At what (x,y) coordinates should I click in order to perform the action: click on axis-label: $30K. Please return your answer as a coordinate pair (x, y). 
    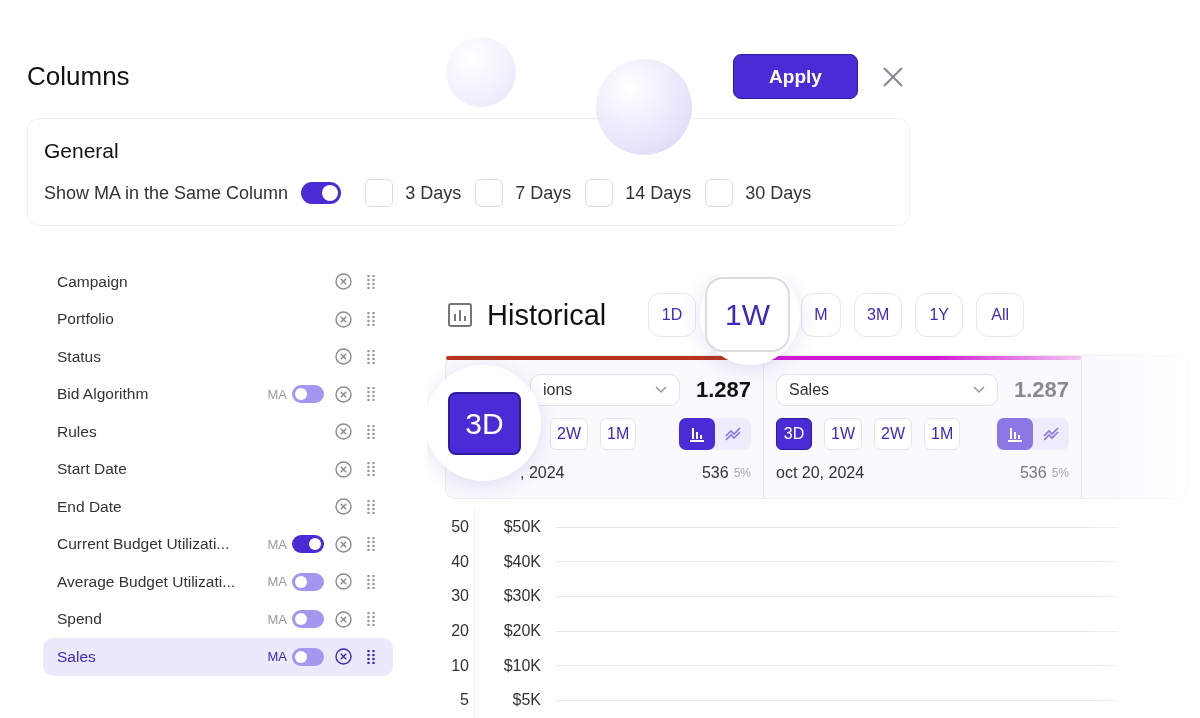
    Looking at the image, I should click on (521, 596).